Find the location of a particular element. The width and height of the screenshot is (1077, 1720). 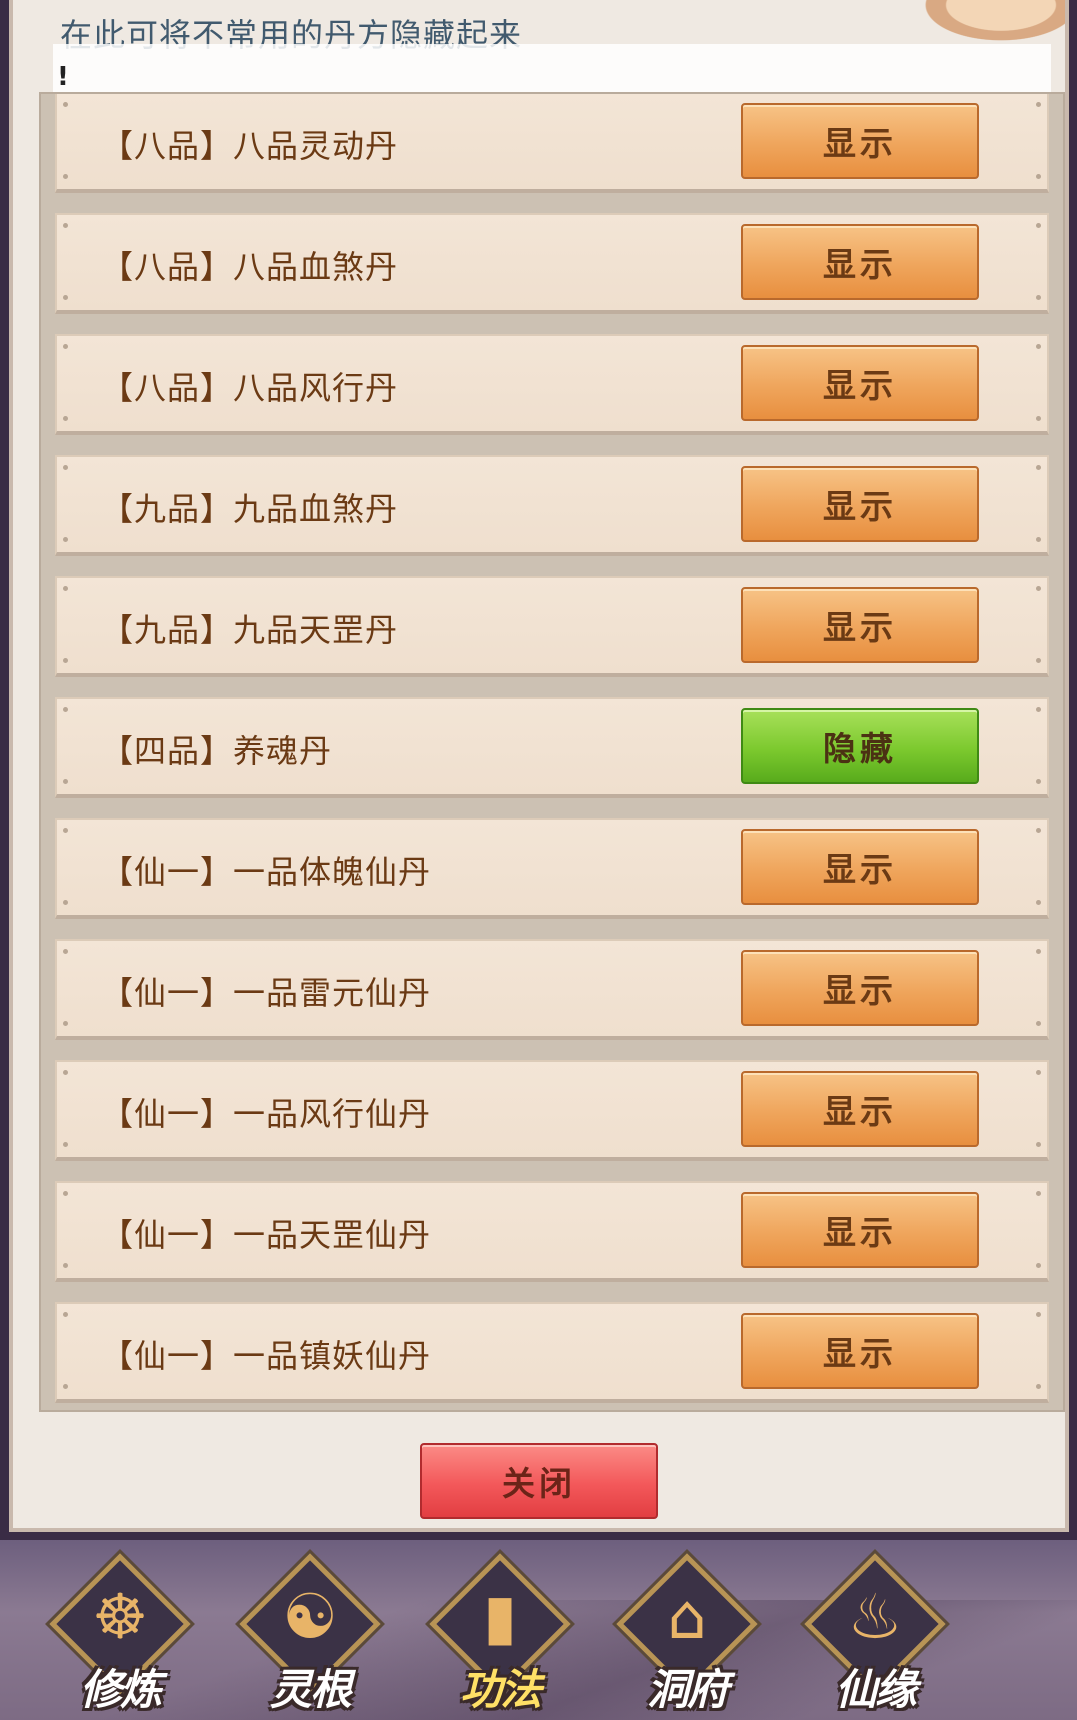

recipe-row: 【仙一】一品镇妖仙丹 显示 is located at coordinates (552, 1352).